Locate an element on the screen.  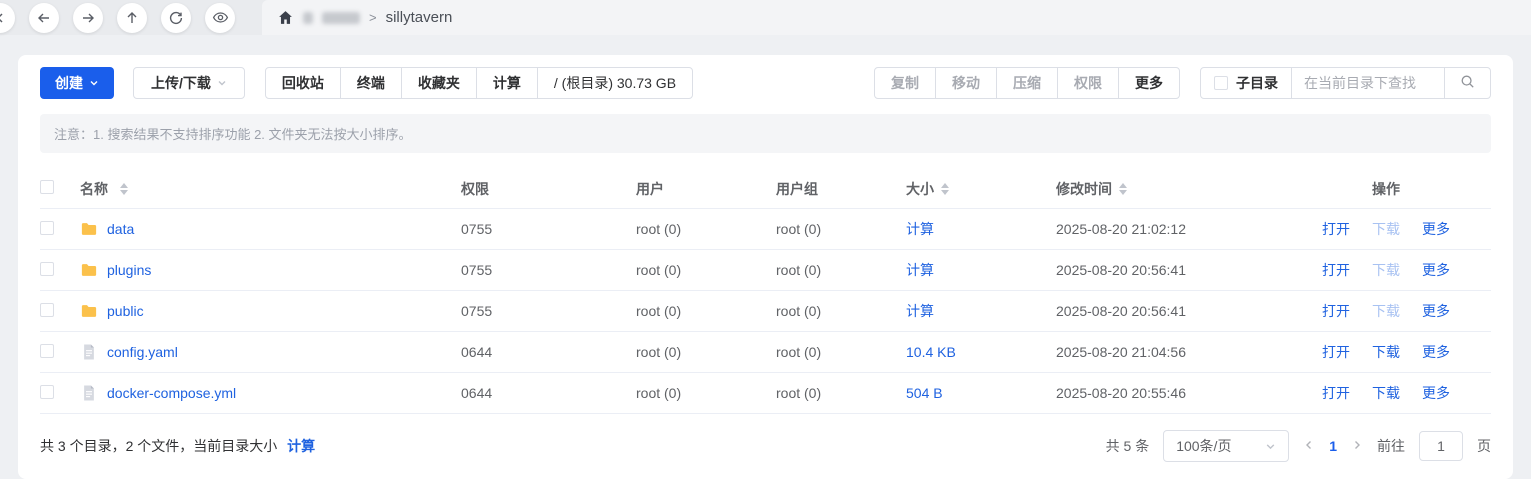
file-size-link: 10.4 KB is located at coordinates (931, 352).